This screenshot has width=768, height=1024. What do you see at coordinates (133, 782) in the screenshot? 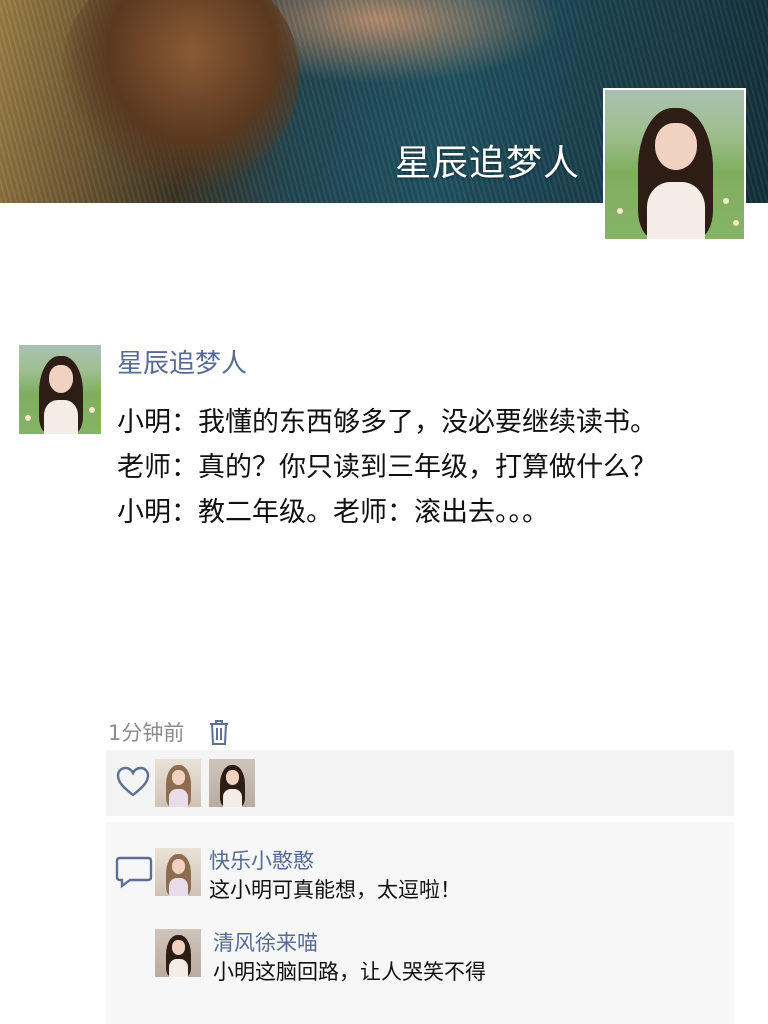
I see `heart-outline-icon` at bounding box center [133, 782].